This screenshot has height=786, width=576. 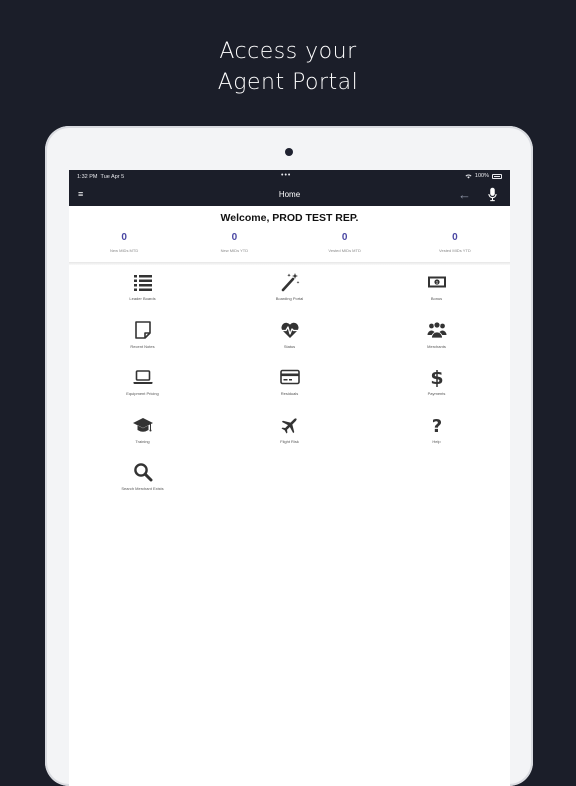 I want to click on tile-leader-boards: Leader Boards, so click(x=142, y=296).